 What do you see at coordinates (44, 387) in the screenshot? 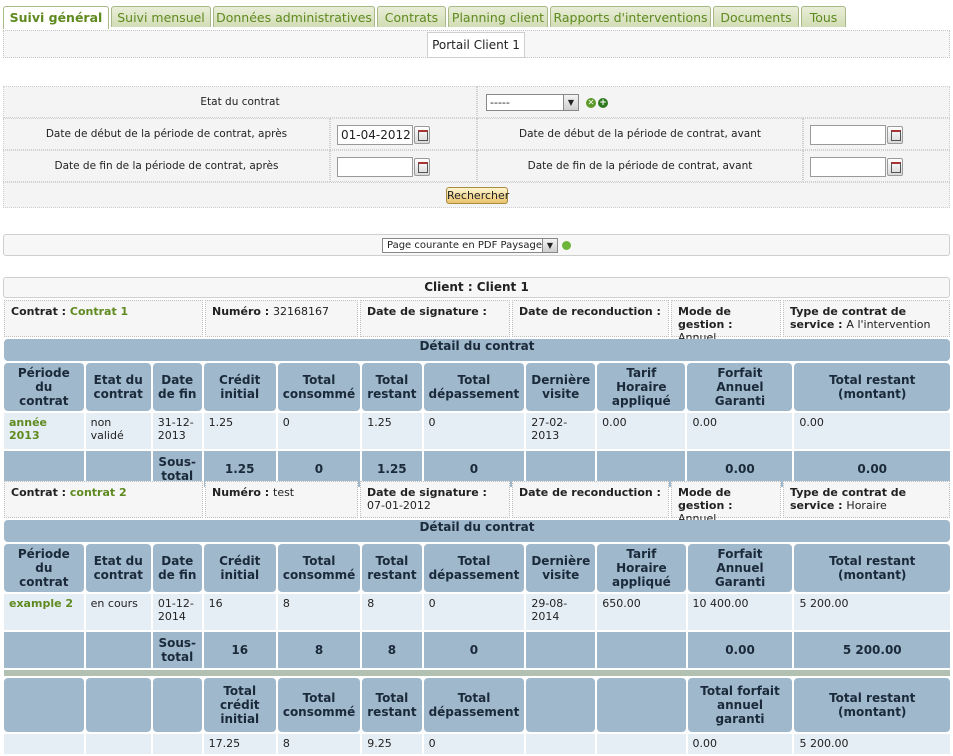
I see `col-header: Période du contrat` at bounding box center [44, 387].